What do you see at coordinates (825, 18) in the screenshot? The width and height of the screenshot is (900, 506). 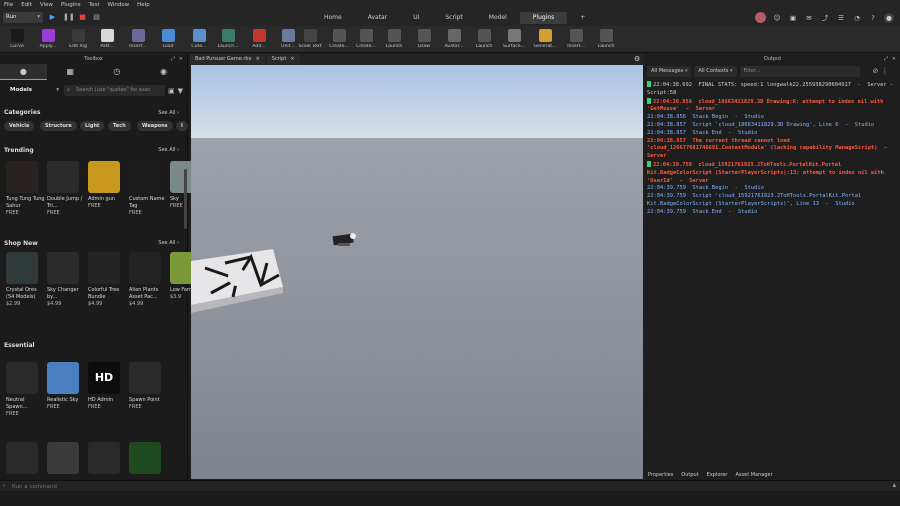 I see `share-icon: ⤴` at bounding box center [825, 18].